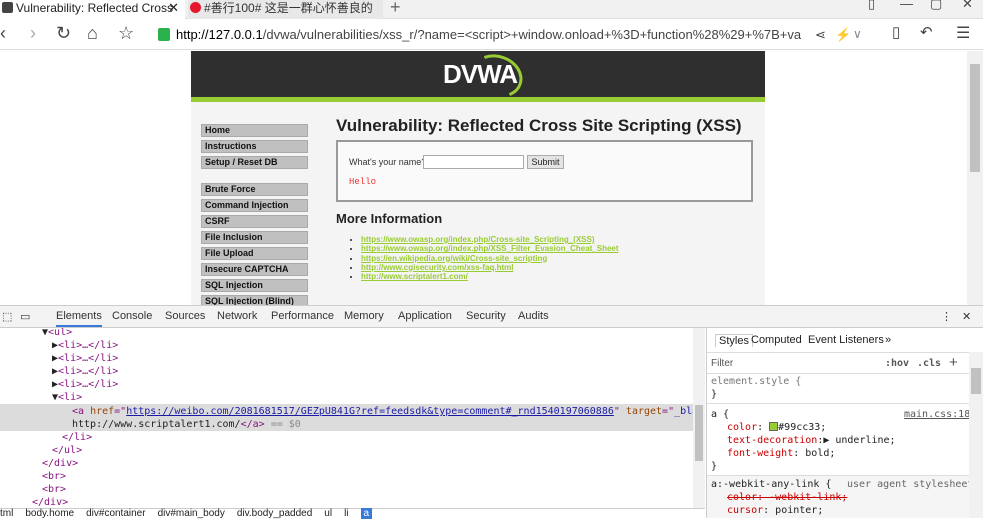 The width and height of the screenshot is (983, 519). I want to click on tab-memory: Memory, so click(364, 316).